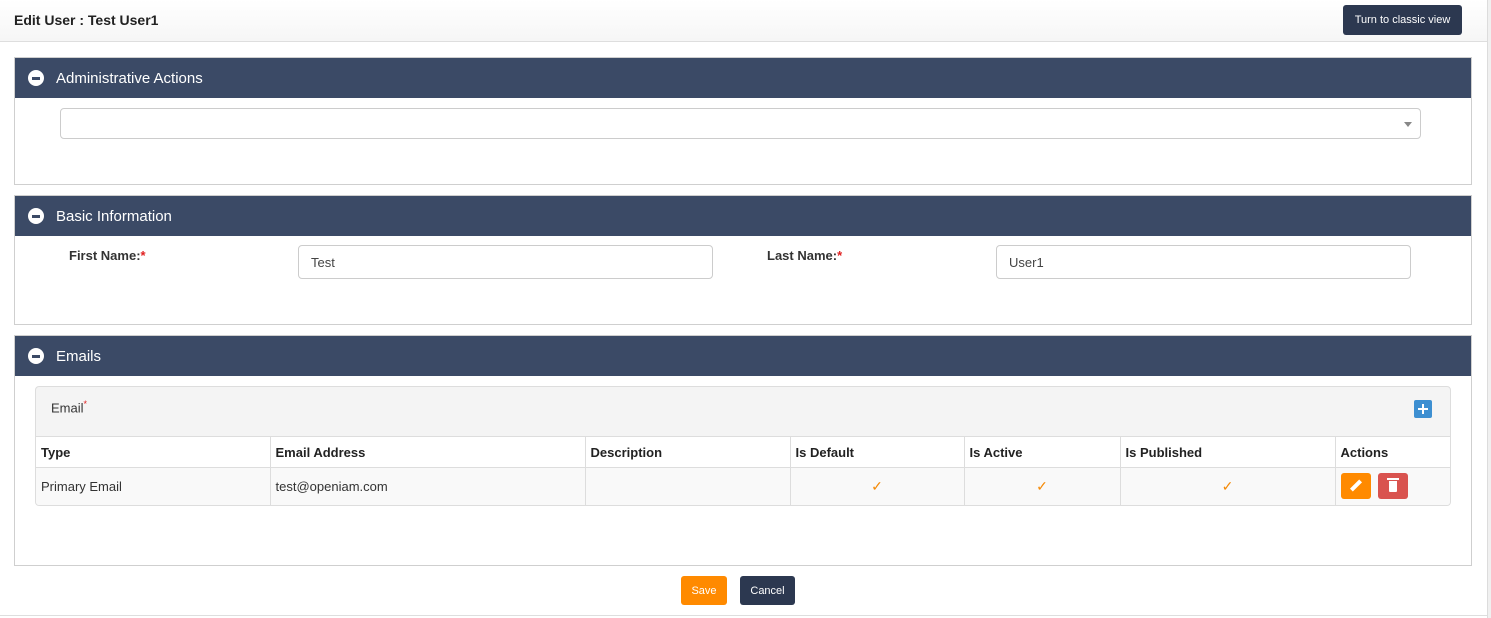  What do you see at coordinates (1228, 452) in the screenshot?
I see `column-header-is-published: Is Published` at bounding box center [1228, 452].